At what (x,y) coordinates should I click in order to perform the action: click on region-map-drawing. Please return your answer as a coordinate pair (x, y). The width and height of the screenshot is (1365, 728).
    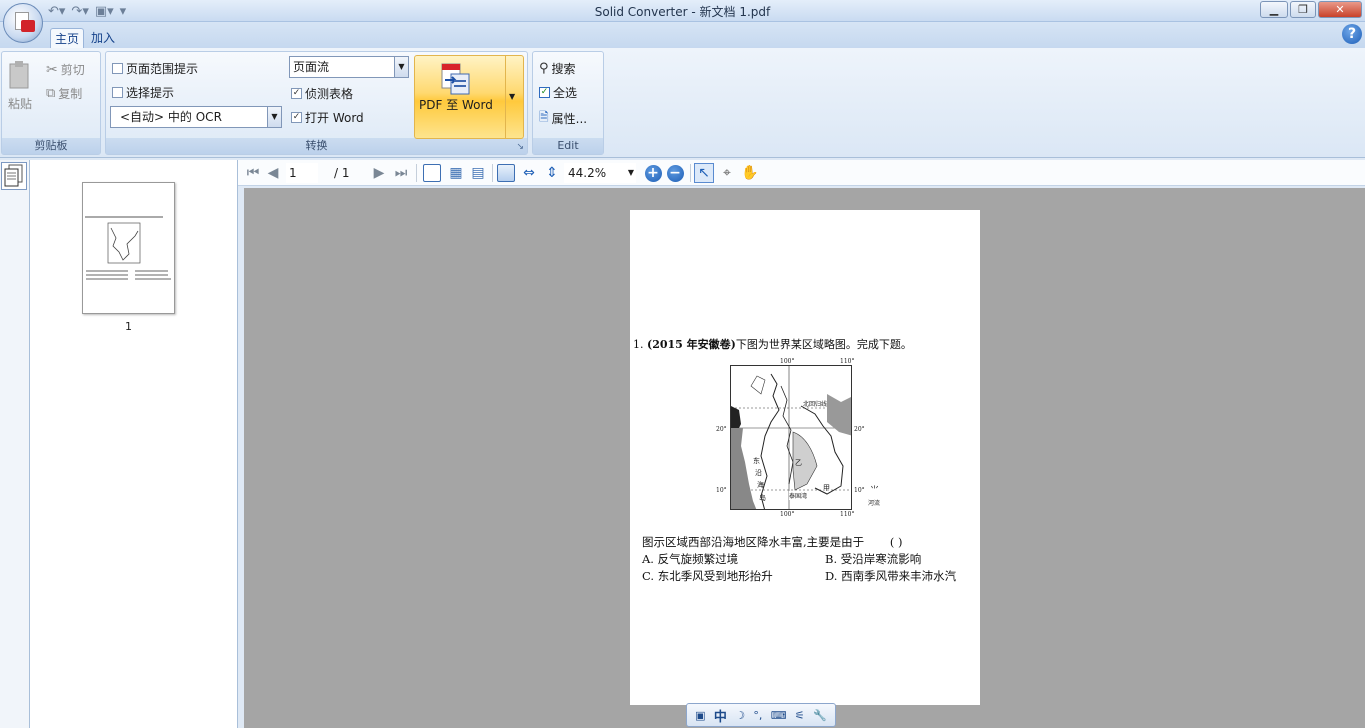
    Looking at the image, I should click on (791, 437).